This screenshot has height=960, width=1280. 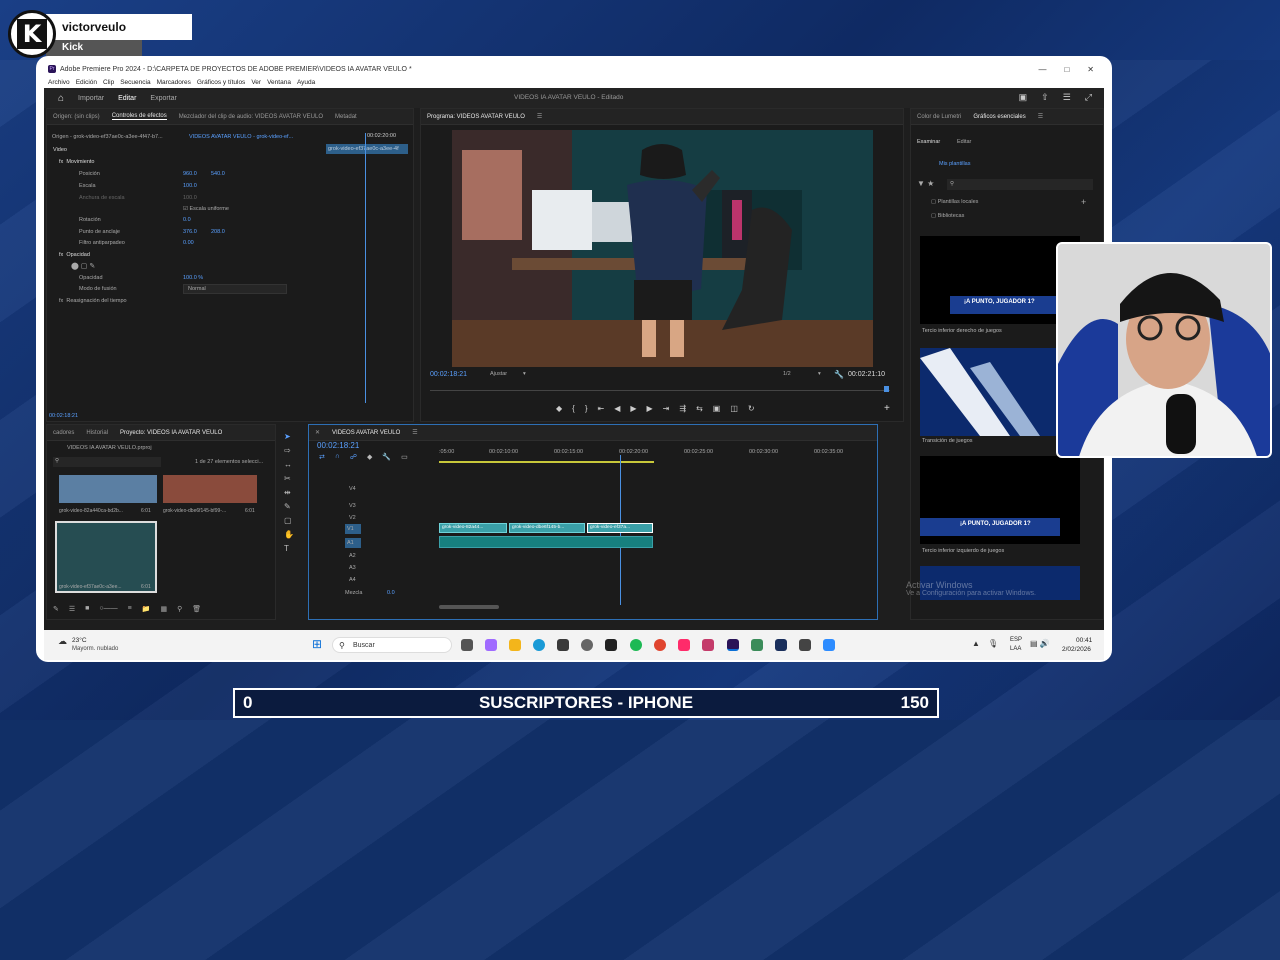 What do you see at coordinates (546, 462) in the screenshot?
I see `work-area-bar` at bounding box center [546, 462].